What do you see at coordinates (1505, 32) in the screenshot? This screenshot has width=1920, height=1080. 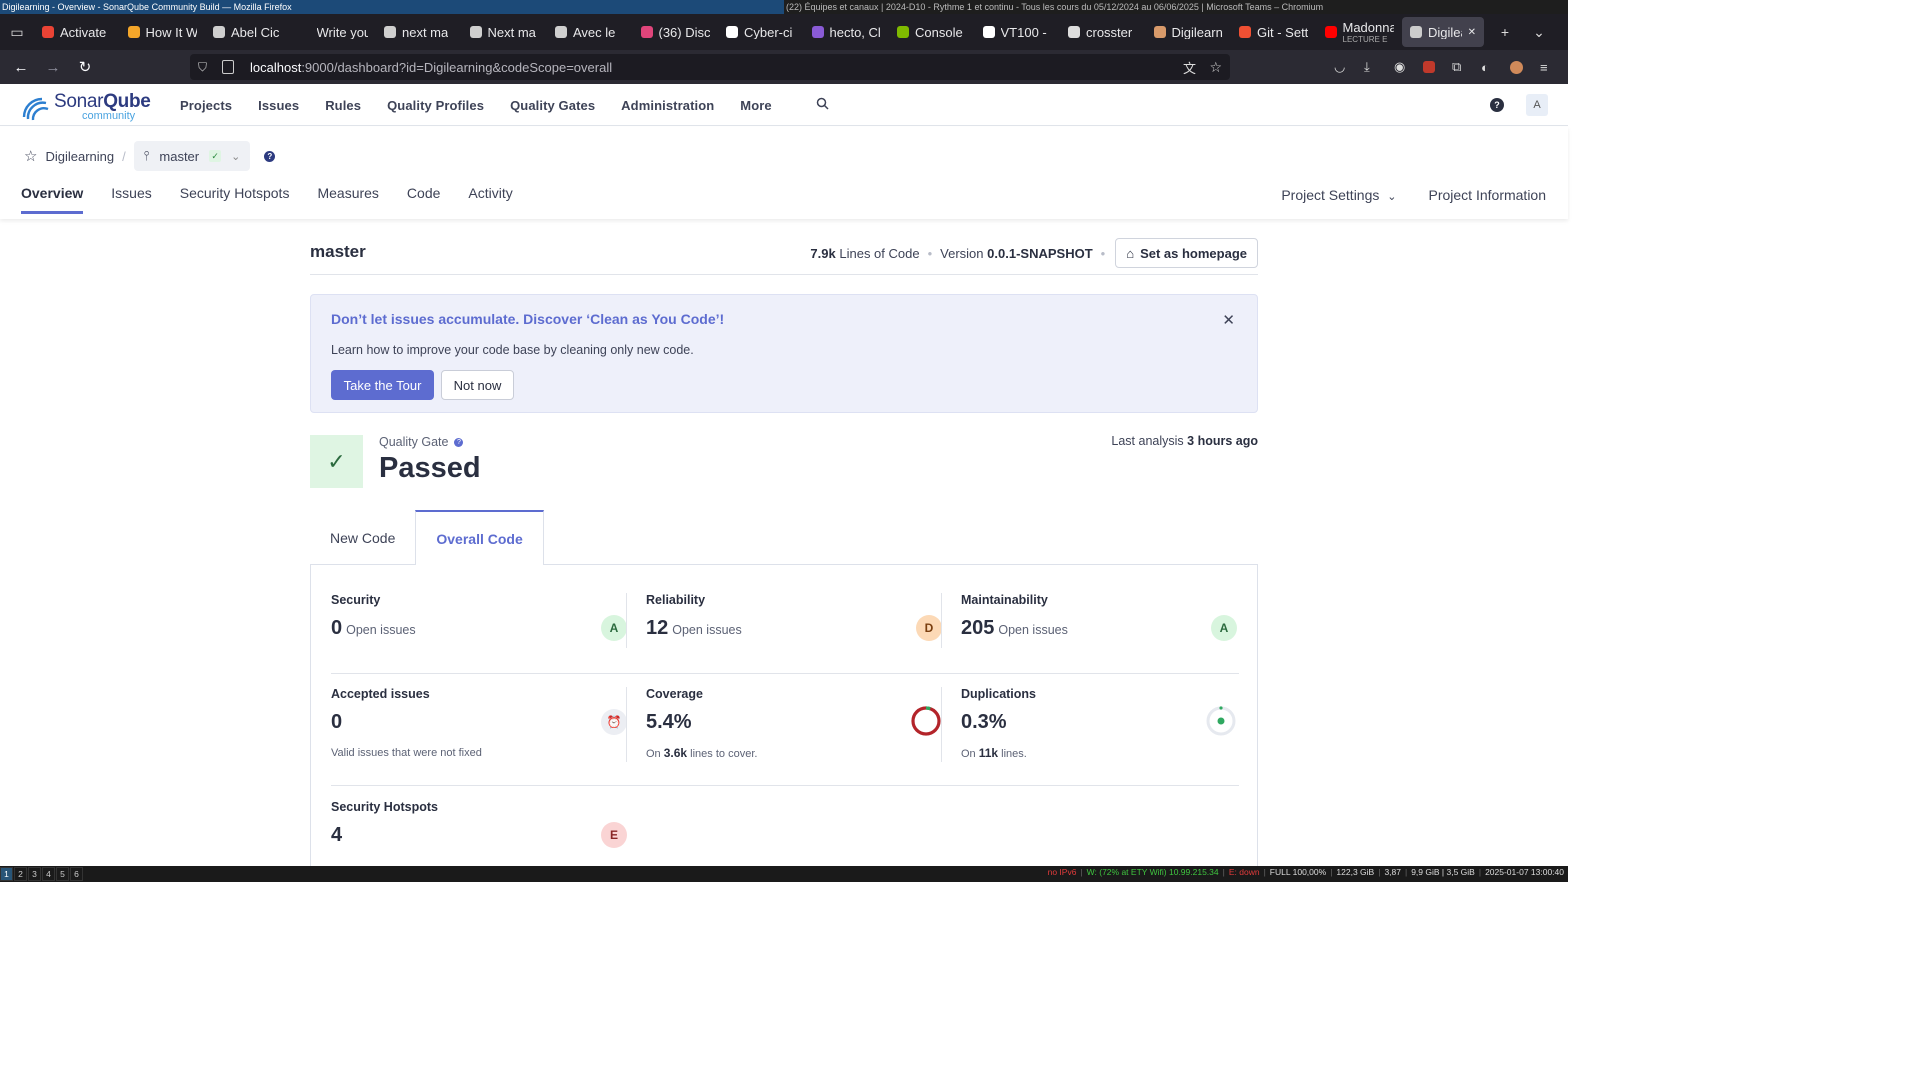 I see `new-tab-button: +` at bounding box center [1505, 32].